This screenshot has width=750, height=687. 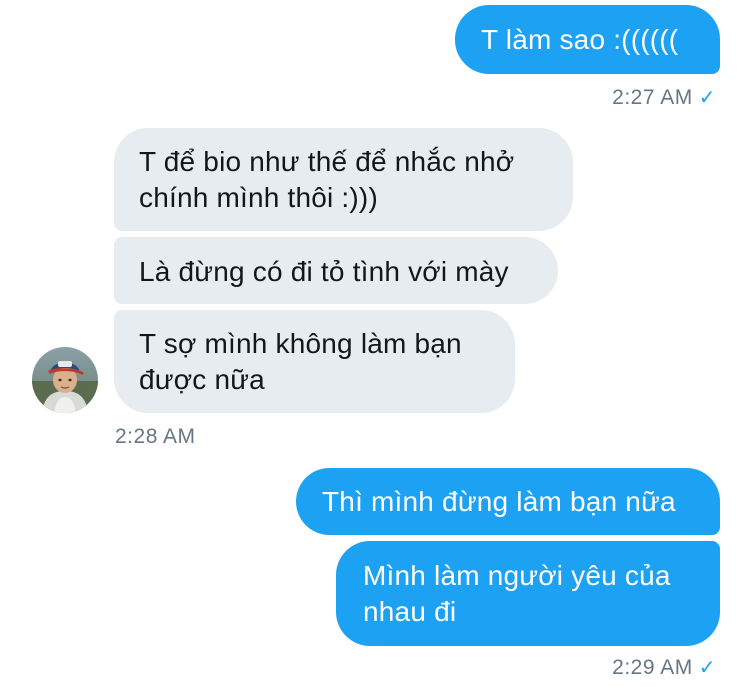 I want to click on message-bubble-outgoing: Mình làm người yêu của nhau đi, so click(x=528, y=593).